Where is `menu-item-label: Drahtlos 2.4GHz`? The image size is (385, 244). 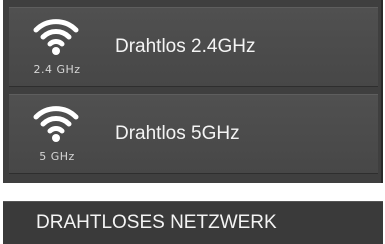 menu-item-label: Drahtlos 2.4GHz is located at coordinates (185, 46).